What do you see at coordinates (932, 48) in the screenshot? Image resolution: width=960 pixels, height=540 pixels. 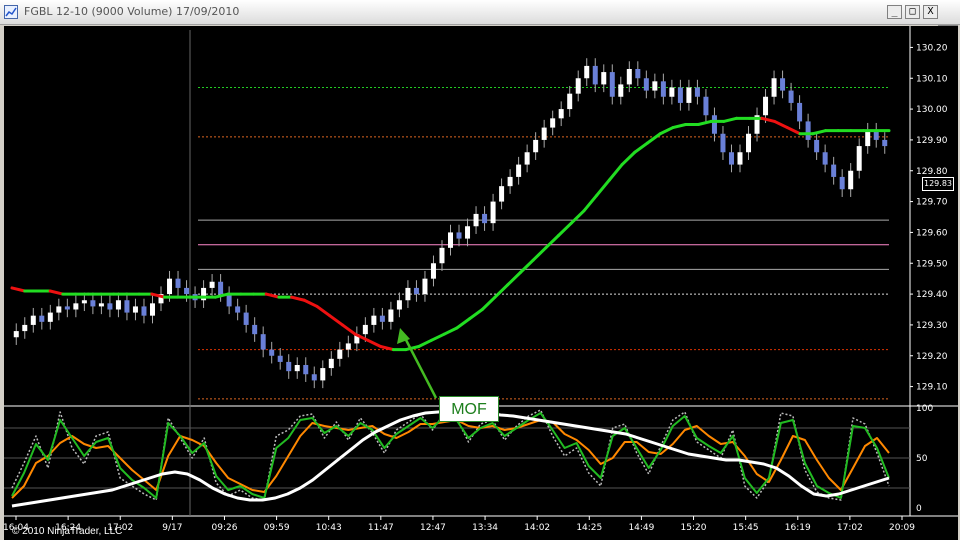 I see `price-tick-label: 130.20` at bounding box center [932, 48].